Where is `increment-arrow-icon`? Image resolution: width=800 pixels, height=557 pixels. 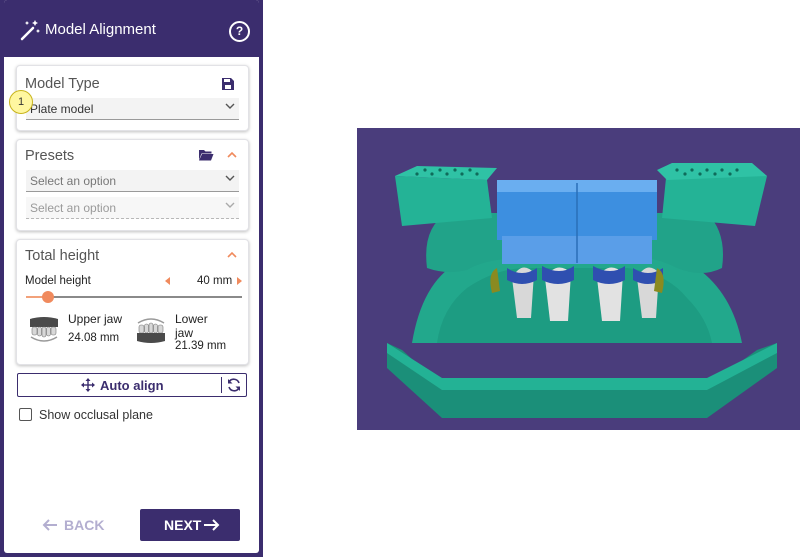
increment-arrow-icon is located at coordinates (239, 281).